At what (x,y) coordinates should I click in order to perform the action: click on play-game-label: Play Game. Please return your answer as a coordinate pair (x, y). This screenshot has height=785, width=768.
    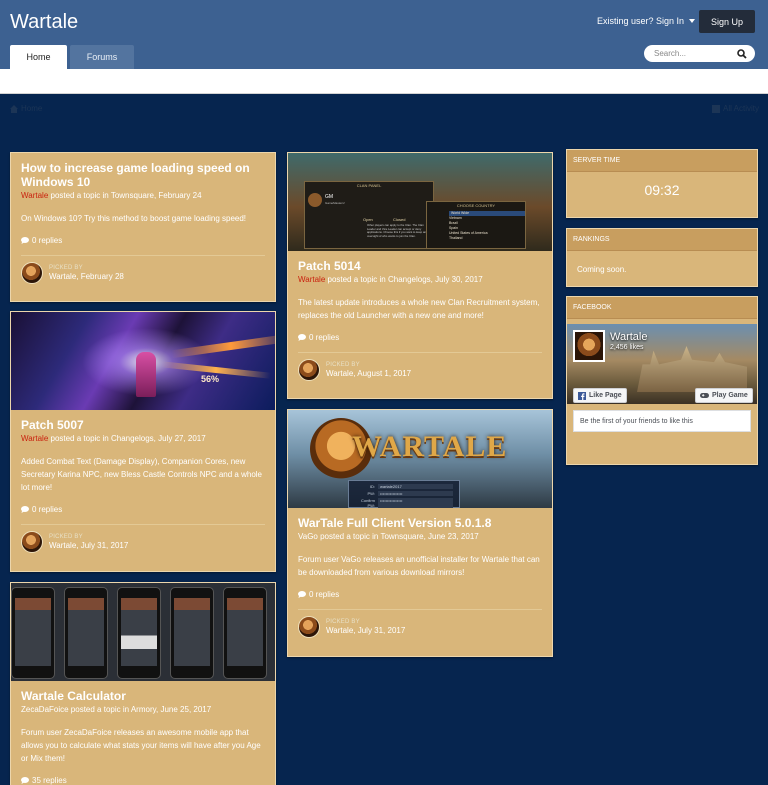
    Looking at the image, I should click on (730, 395).